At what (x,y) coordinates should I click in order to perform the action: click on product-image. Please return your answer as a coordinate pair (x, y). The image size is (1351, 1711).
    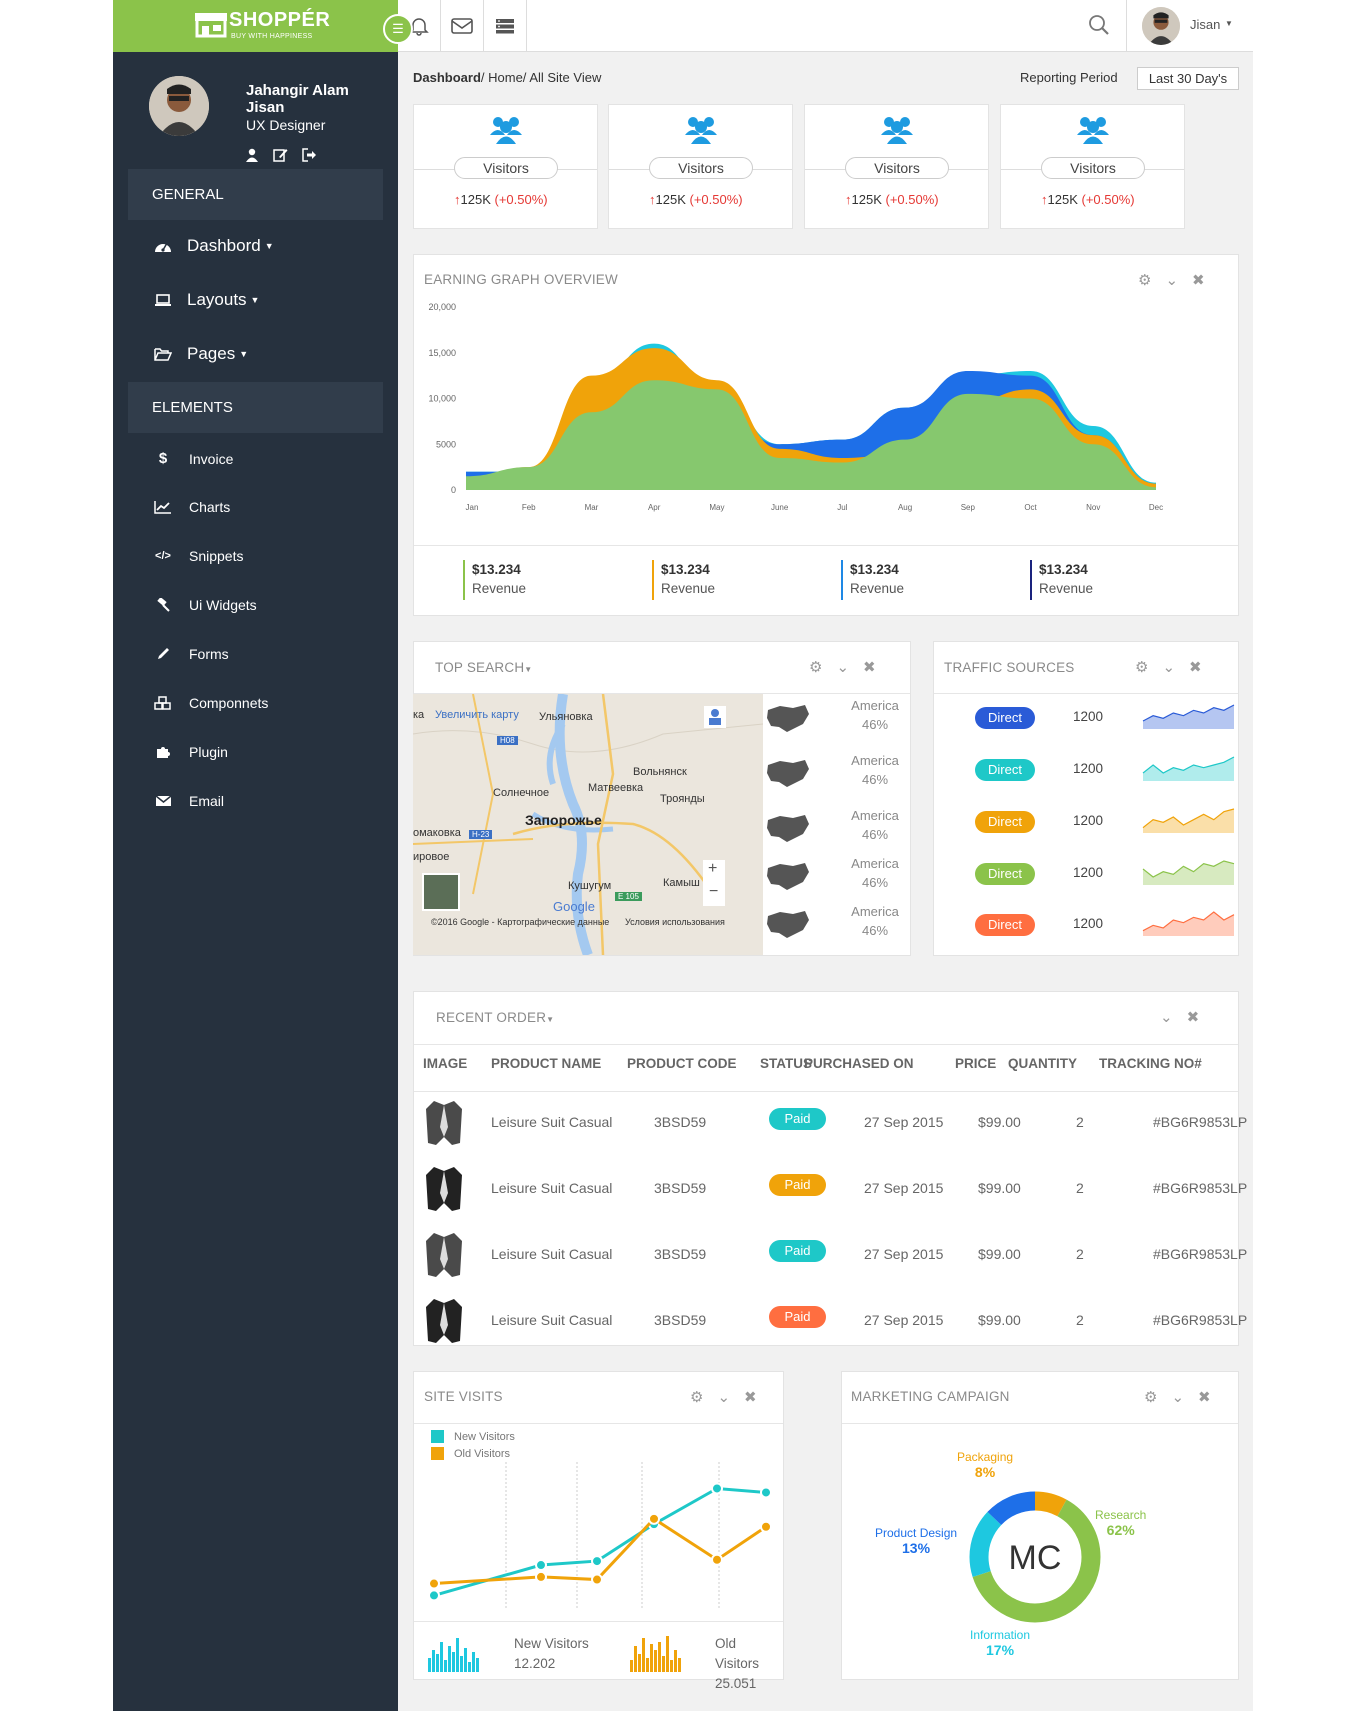
    Looking at the image, I should click on (444, 1321).